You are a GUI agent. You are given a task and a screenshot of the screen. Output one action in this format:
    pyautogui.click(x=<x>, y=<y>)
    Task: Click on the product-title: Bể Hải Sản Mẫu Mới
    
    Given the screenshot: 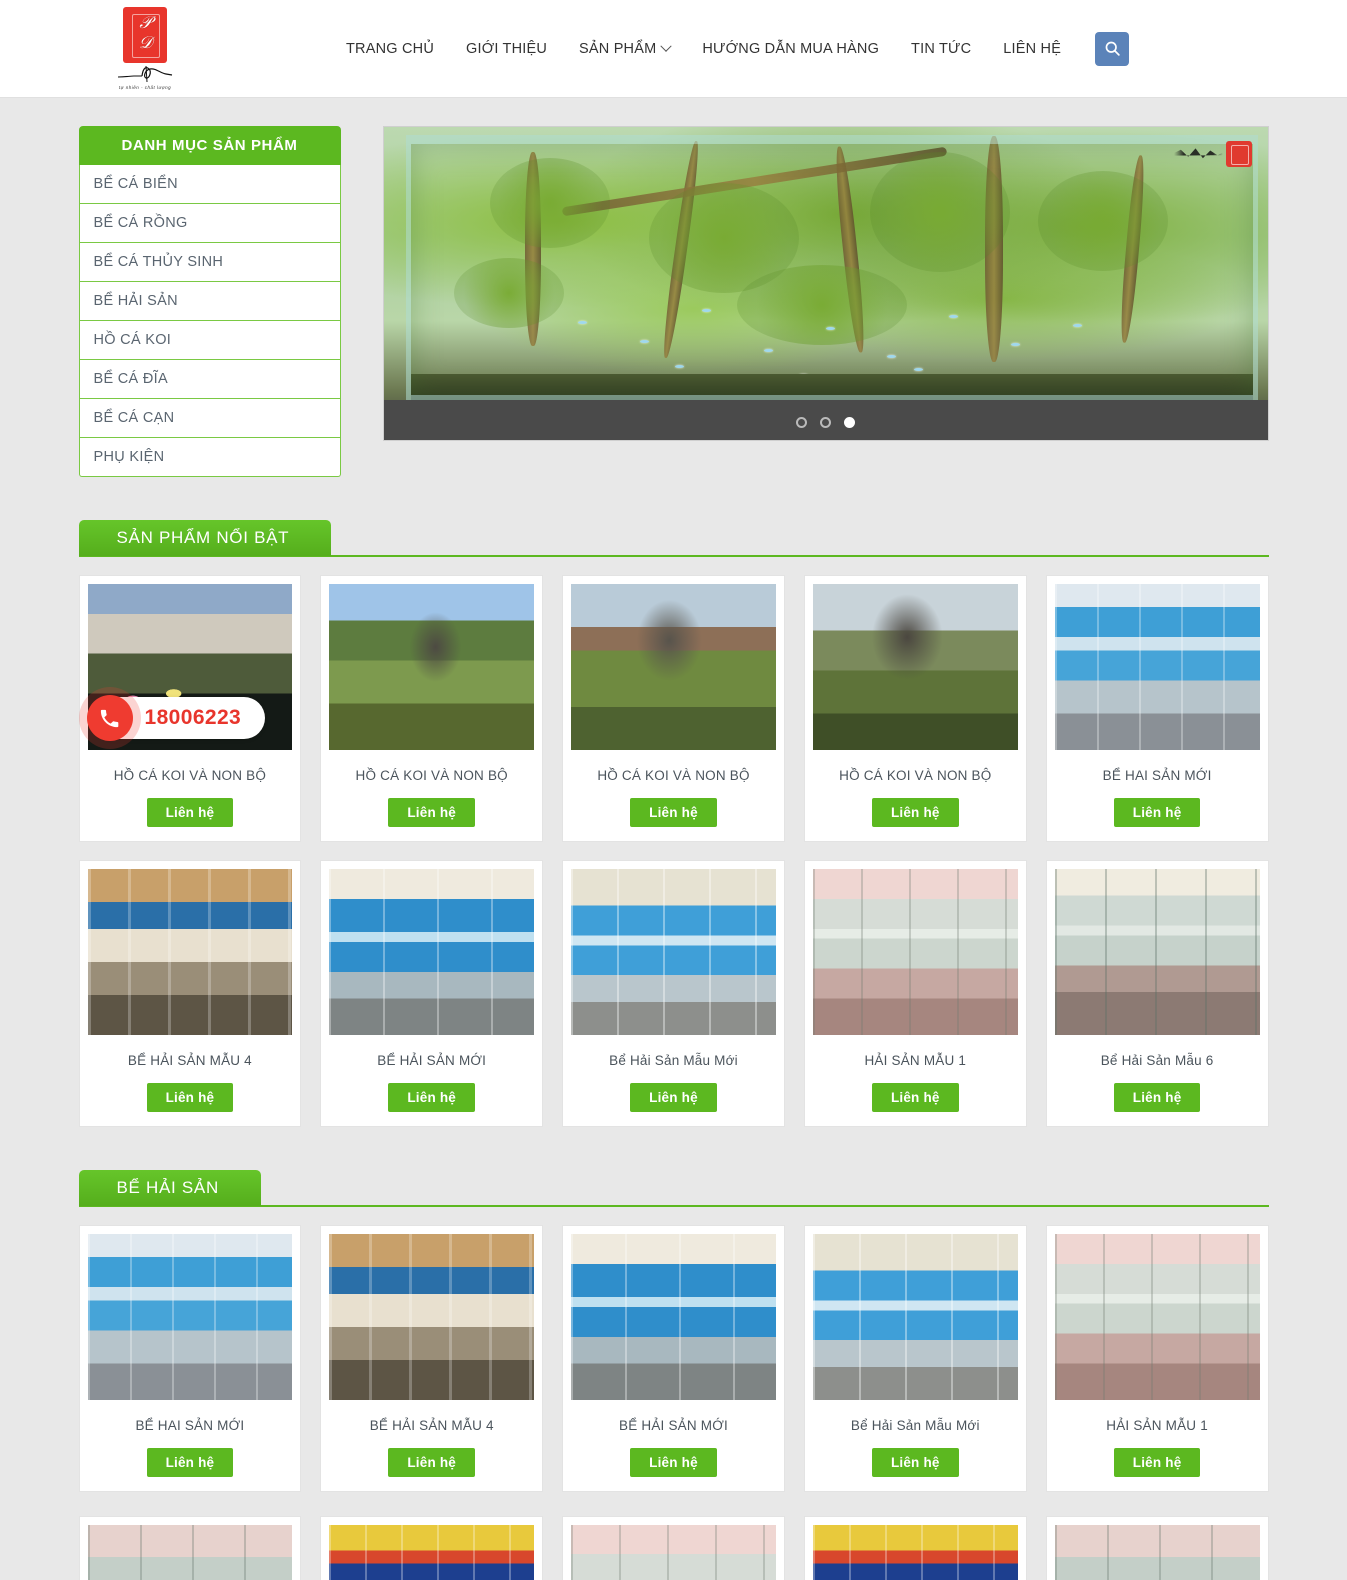 What is the action you would take?
    pyautogui.click(x=673, y=1060)
    